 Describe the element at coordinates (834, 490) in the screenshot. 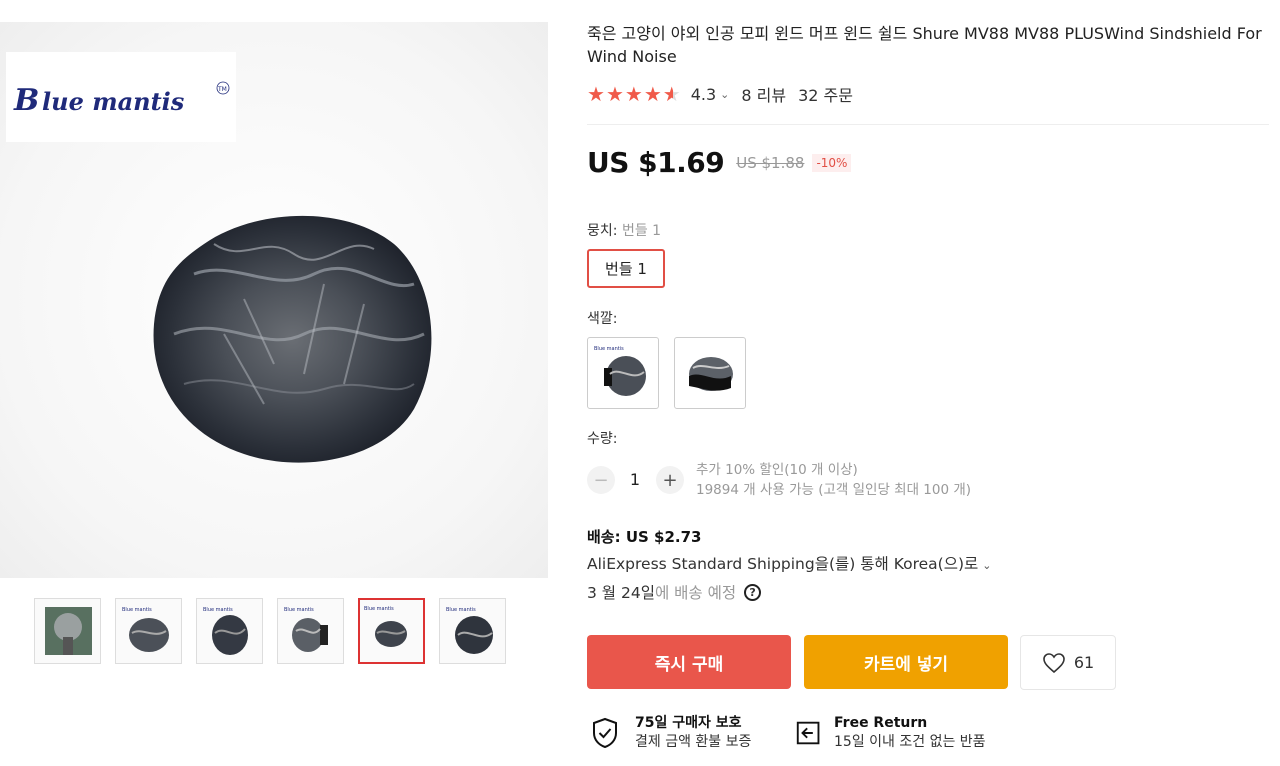

I see `stock-available-text: 19894 개 사용 가능 (고객 일인당 최대 100 개)` at that location.